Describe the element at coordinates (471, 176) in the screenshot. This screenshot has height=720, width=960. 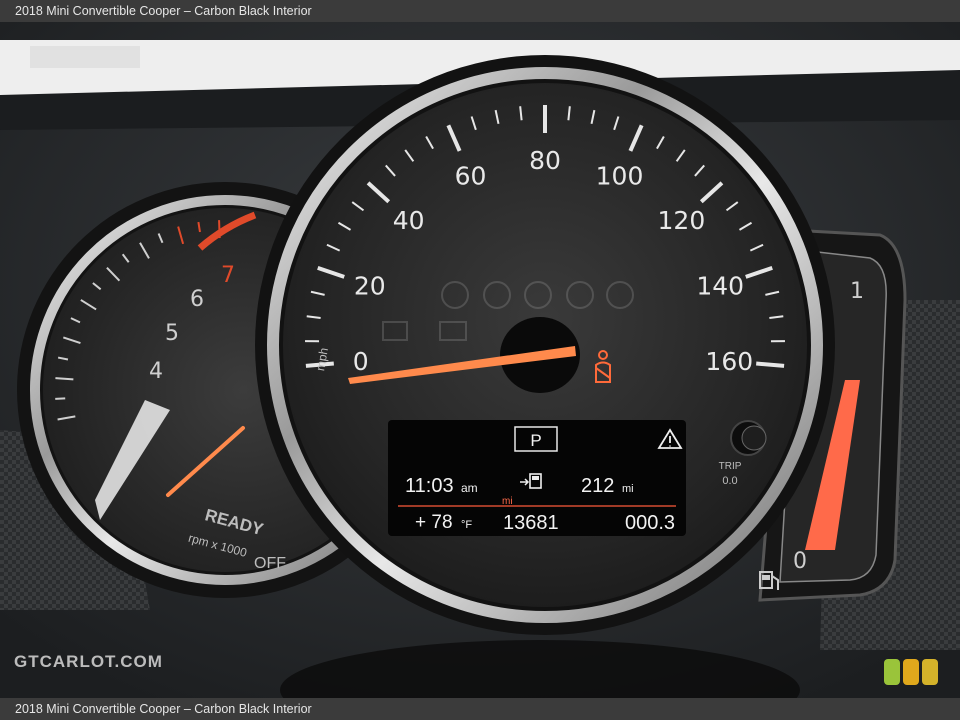
I see `speed-label-60: 60` at that location.